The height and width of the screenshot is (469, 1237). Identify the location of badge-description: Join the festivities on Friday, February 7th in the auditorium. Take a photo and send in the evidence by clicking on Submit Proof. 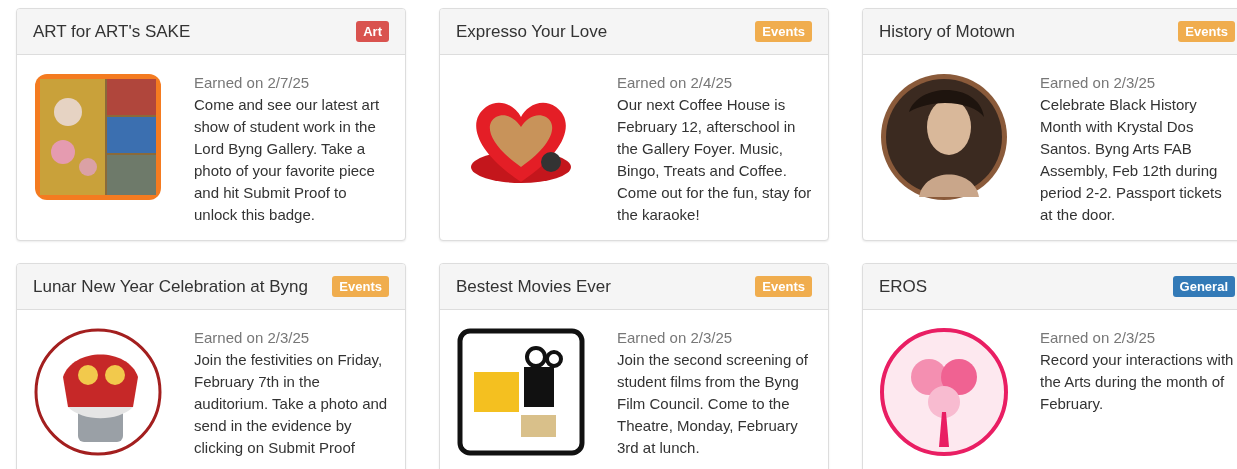
(291, 404).